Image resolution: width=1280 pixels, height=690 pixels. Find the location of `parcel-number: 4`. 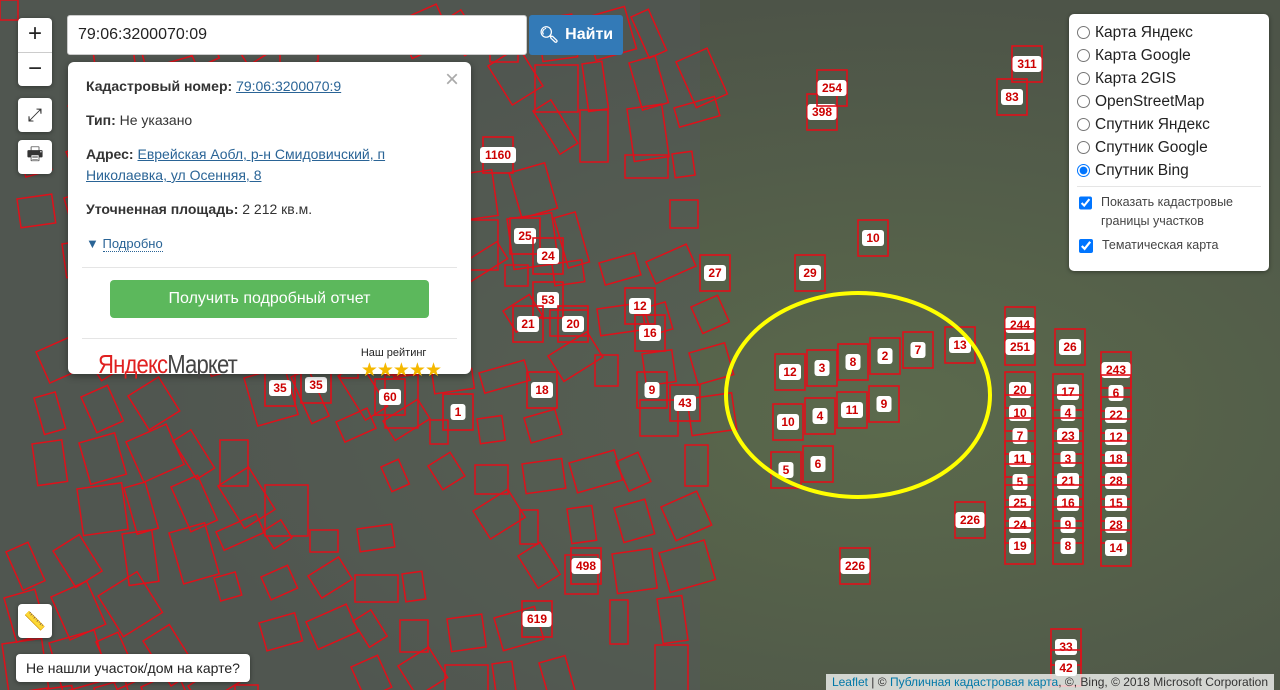

parcel-number: 4 is located at coordinates (820, 416).